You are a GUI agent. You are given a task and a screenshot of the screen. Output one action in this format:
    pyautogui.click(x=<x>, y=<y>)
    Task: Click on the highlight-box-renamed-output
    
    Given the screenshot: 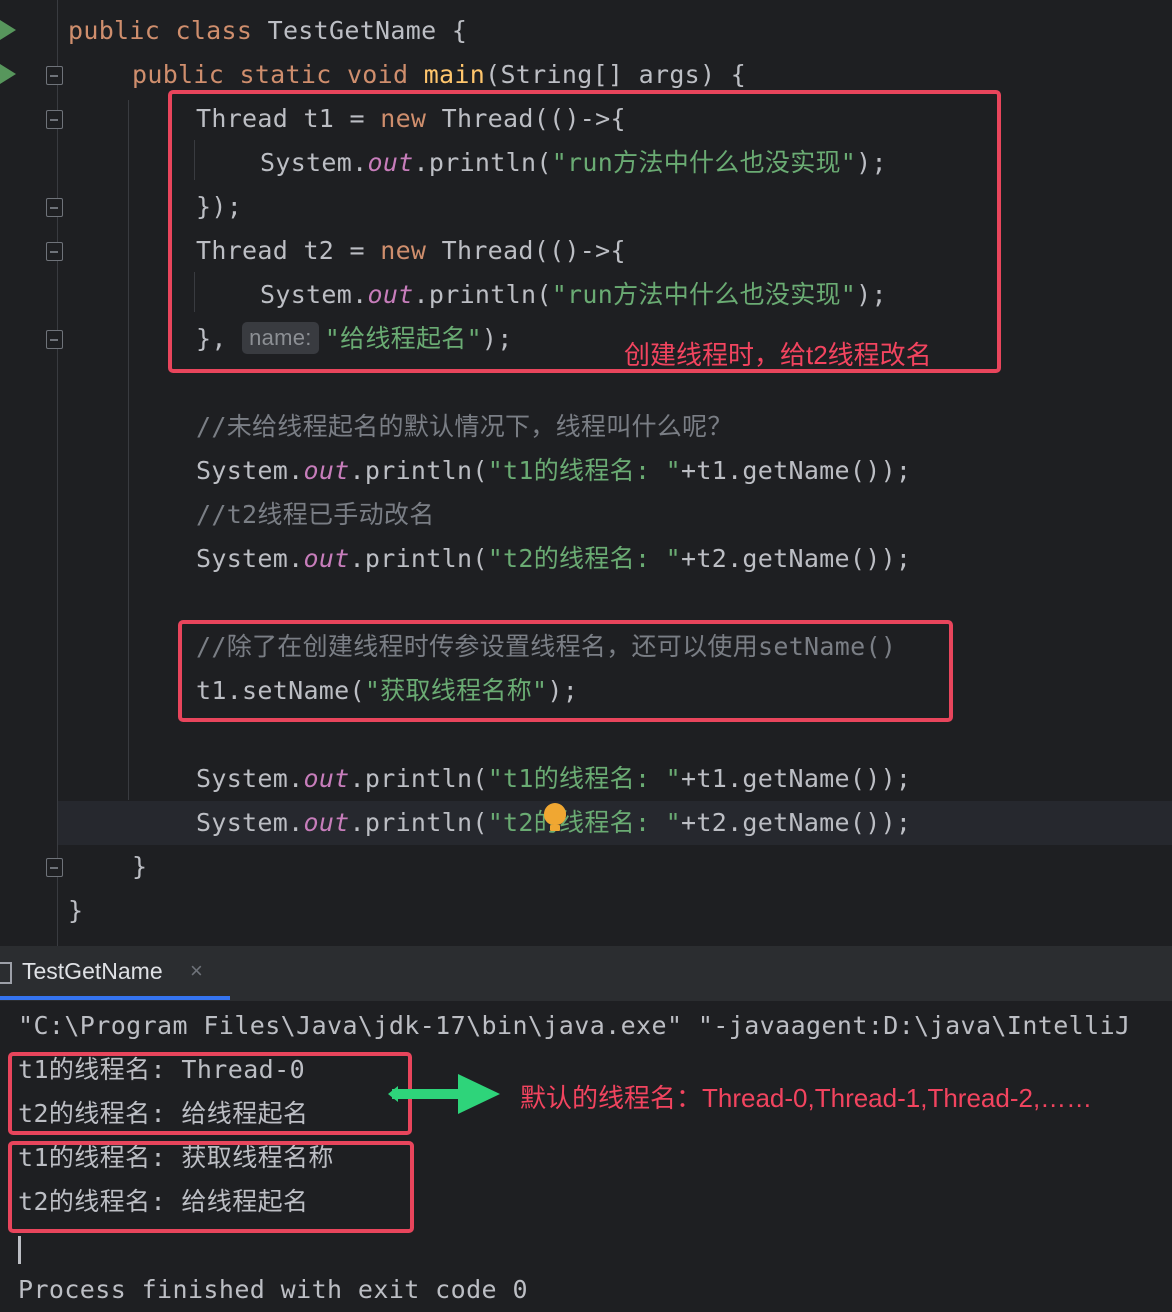 What is the action you would take?
    pyautogui.click(x=211, y=1187)
    